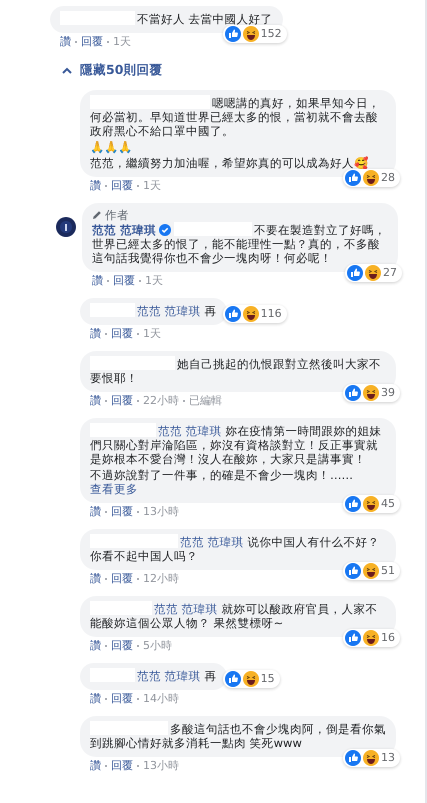 The image size is (427, 803). What do you see at coordinates (111, 147) in the screenshot?
I see `comment-text: 🙏🙏🙏` at bounding box center [111, 147].